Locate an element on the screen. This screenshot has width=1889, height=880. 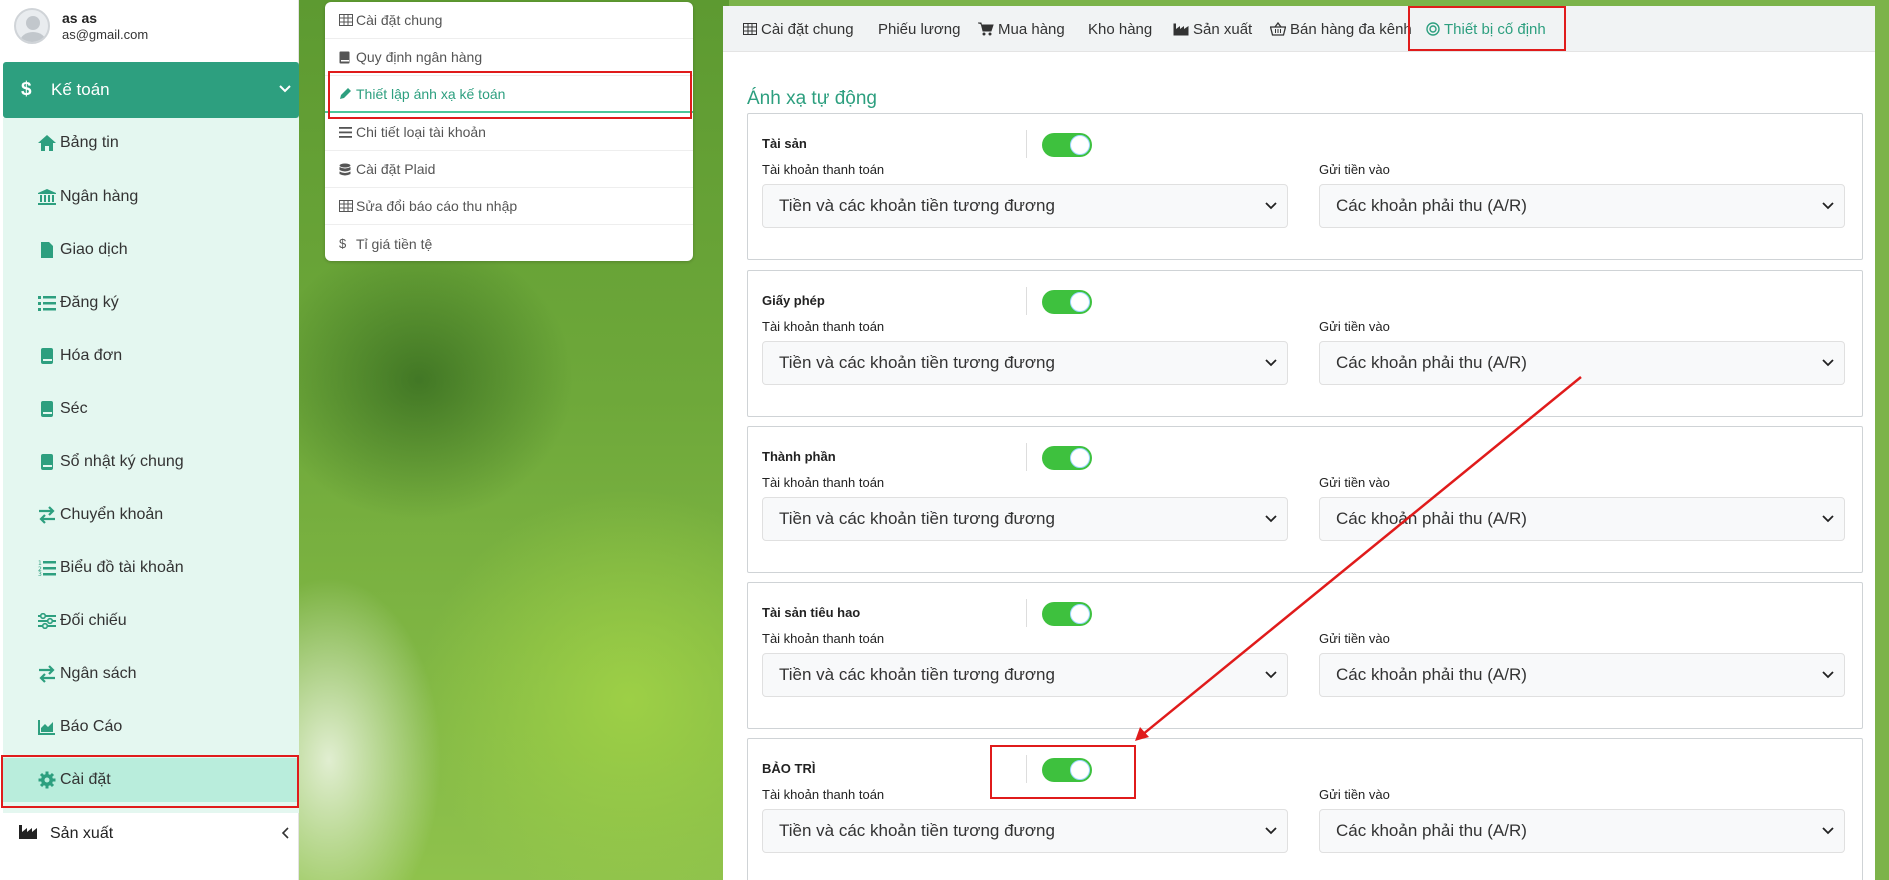
sidebar-item-label: Biểu đồ tài khoản is located at coordinates (122, 567).